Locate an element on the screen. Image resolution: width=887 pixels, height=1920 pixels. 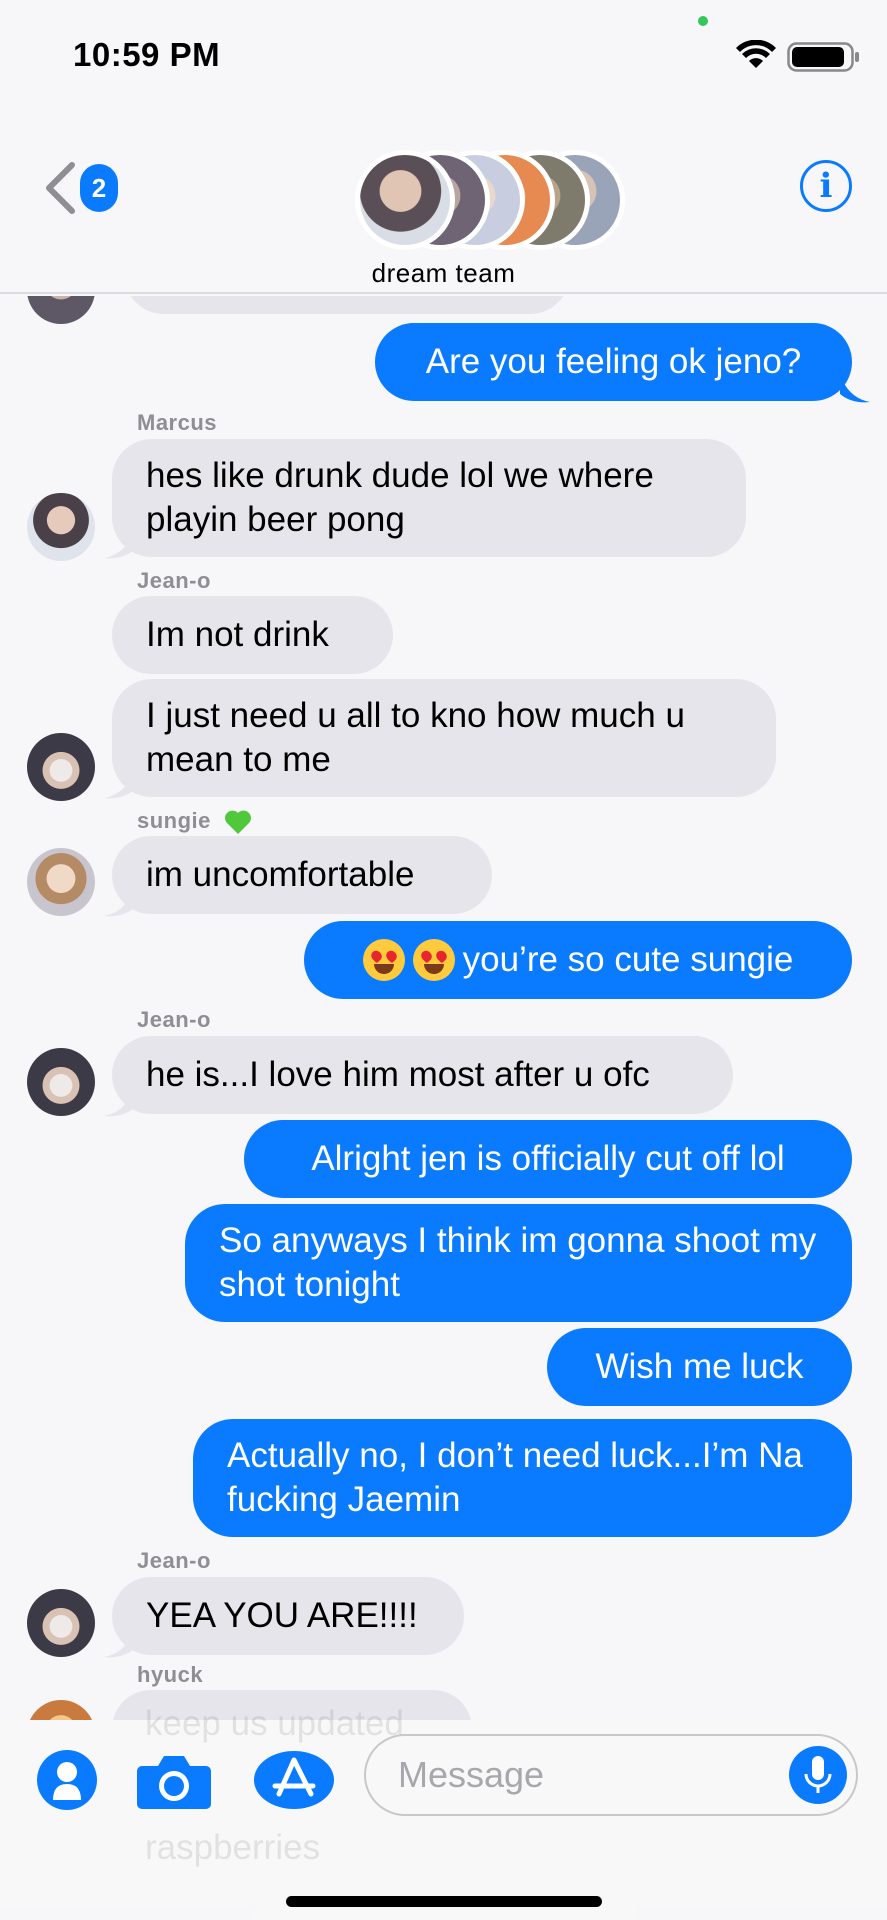
message-text: im uncomfortable is located at coordinates (280, 874).